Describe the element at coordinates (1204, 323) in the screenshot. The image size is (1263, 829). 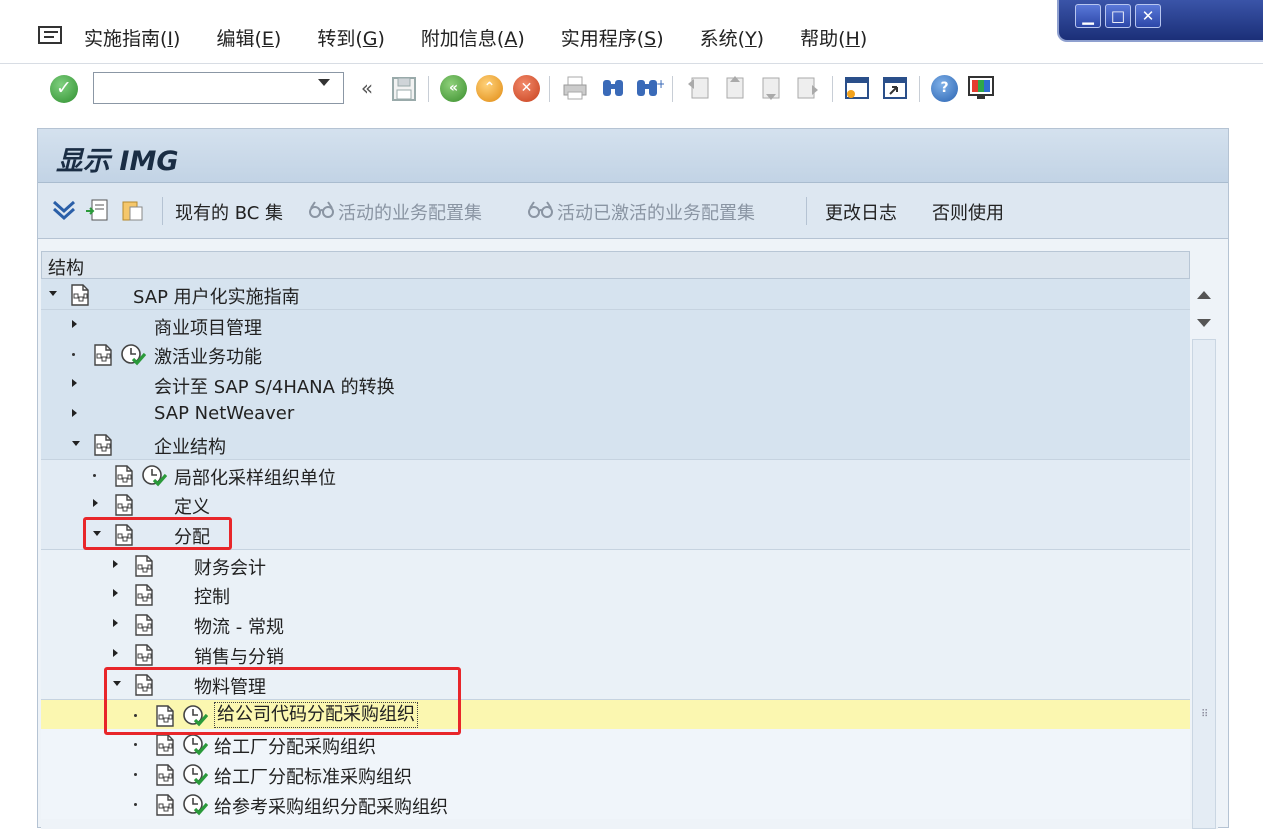
I see `scroll-down-icon` at that location.